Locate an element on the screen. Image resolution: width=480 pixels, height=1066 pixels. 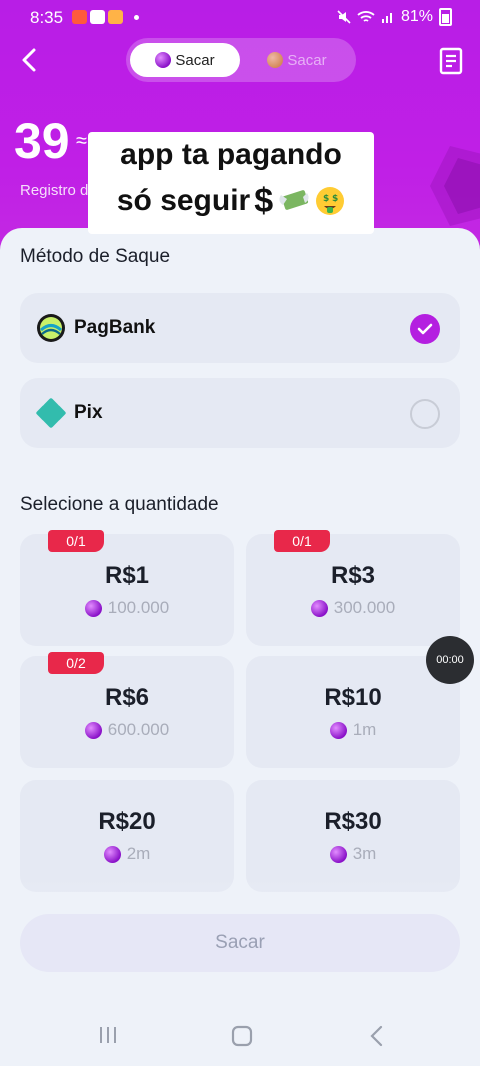
system-nav-bar is located at coordinates (240, 1037).